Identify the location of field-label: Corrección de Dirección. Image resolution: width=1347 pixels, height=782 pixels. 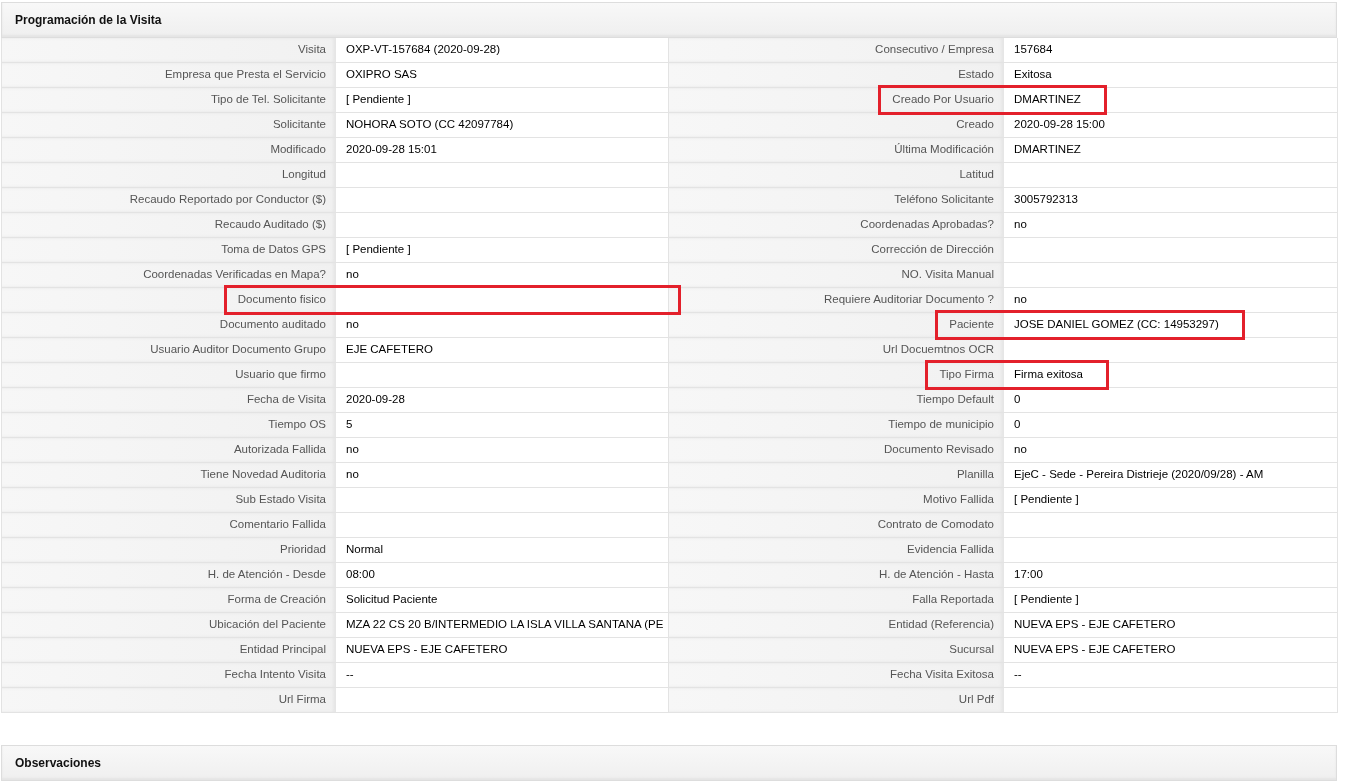
(932, 250).